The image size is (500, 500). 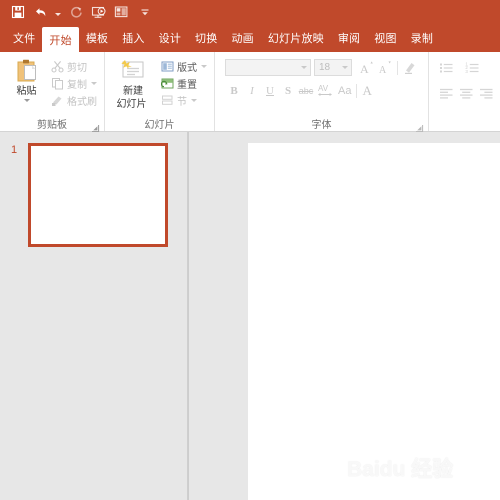 I want to click on font-size-input: 18, so click(x=333, y=67).